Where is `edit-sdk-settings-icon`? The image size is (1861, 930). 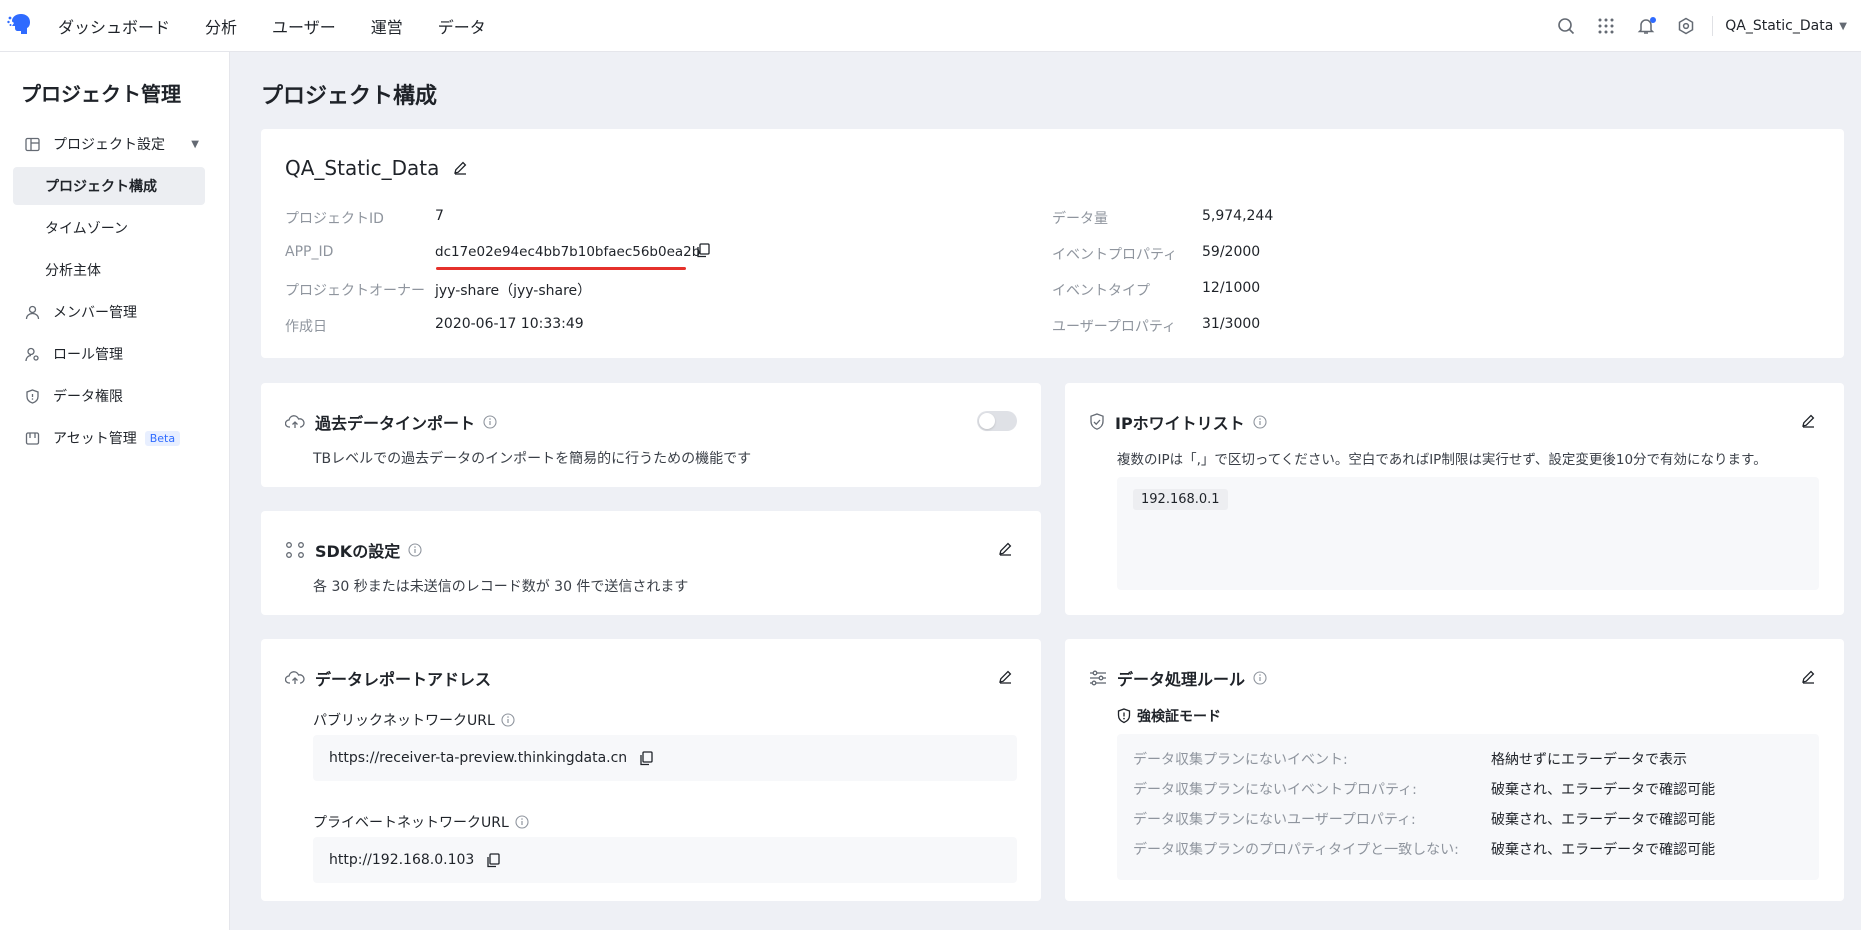 edit-sdk-settings-icon is located at coordinates (1005, 548).